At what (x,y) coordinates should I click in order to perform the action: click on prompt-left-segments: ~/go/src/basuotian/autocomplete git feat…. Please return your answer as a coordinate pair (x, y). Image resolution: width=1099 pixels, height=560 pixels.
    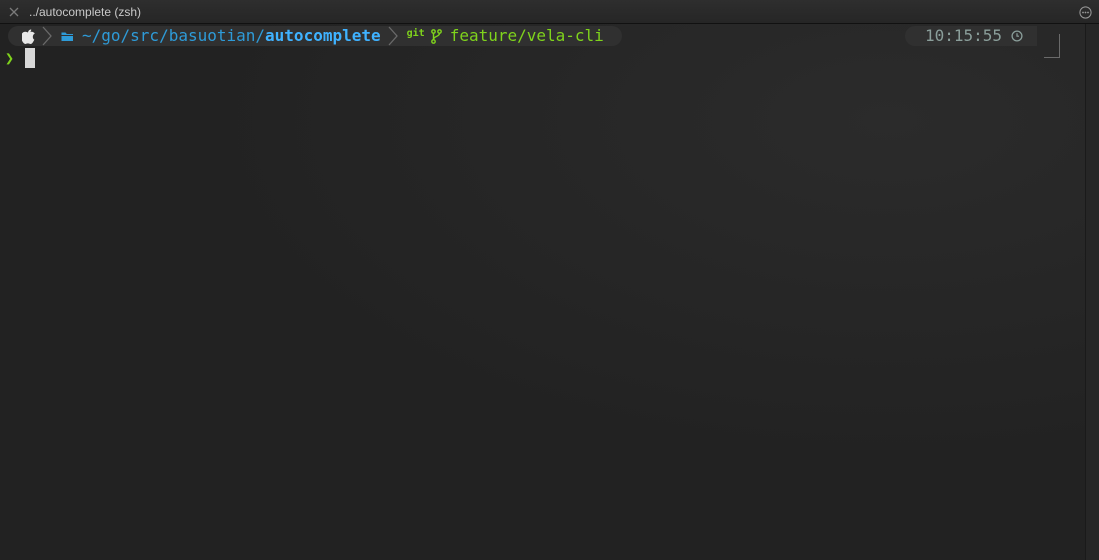
    Looking at the image, I should click on (315, 36).